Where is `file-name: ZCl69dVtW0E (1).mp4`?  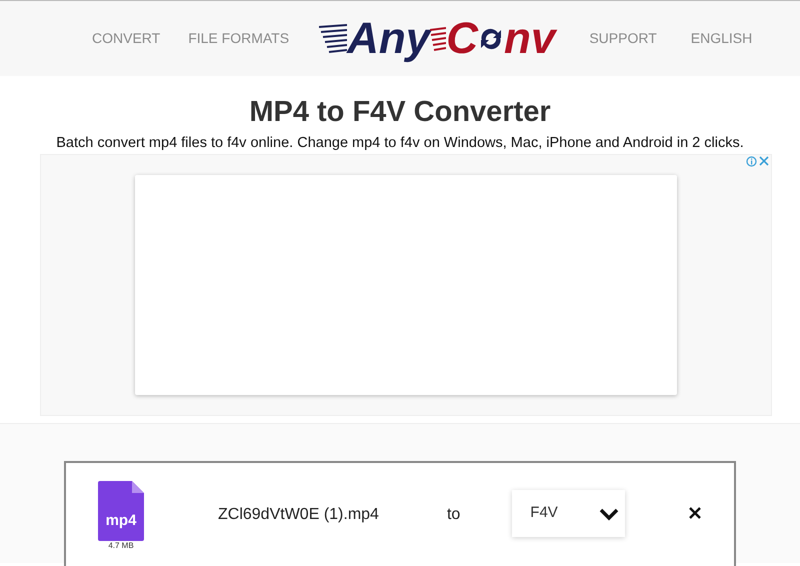 file-name: ZCl69dVtW0E (1).mp4 is located at coordinates (298, 515).